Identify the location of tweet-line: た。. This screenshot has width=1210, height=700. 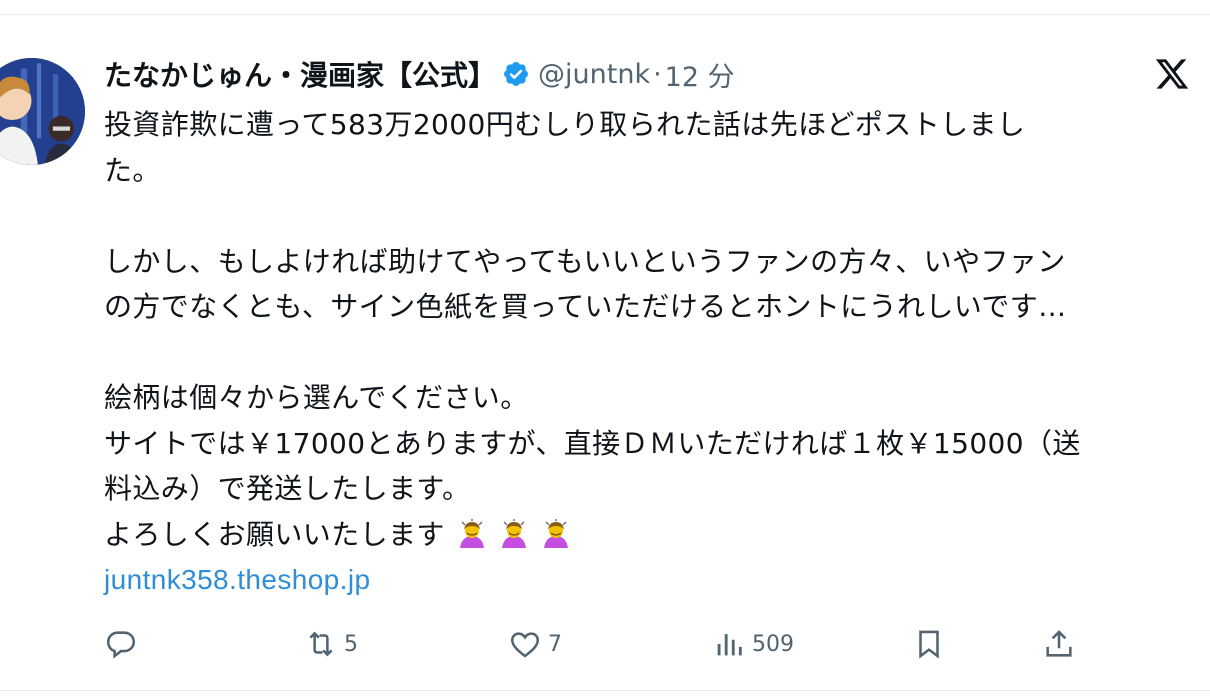
(132, 170).